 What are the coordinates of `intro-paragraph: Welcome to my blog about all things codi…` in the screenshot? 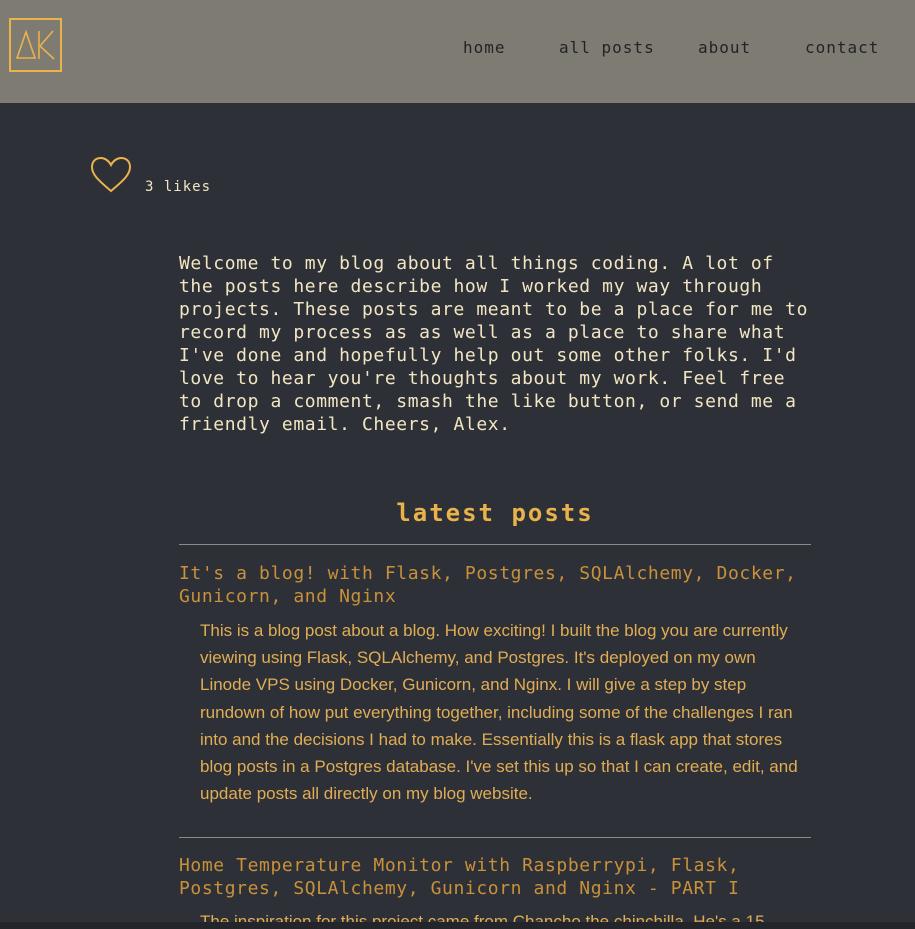 It's located at (494, 344).